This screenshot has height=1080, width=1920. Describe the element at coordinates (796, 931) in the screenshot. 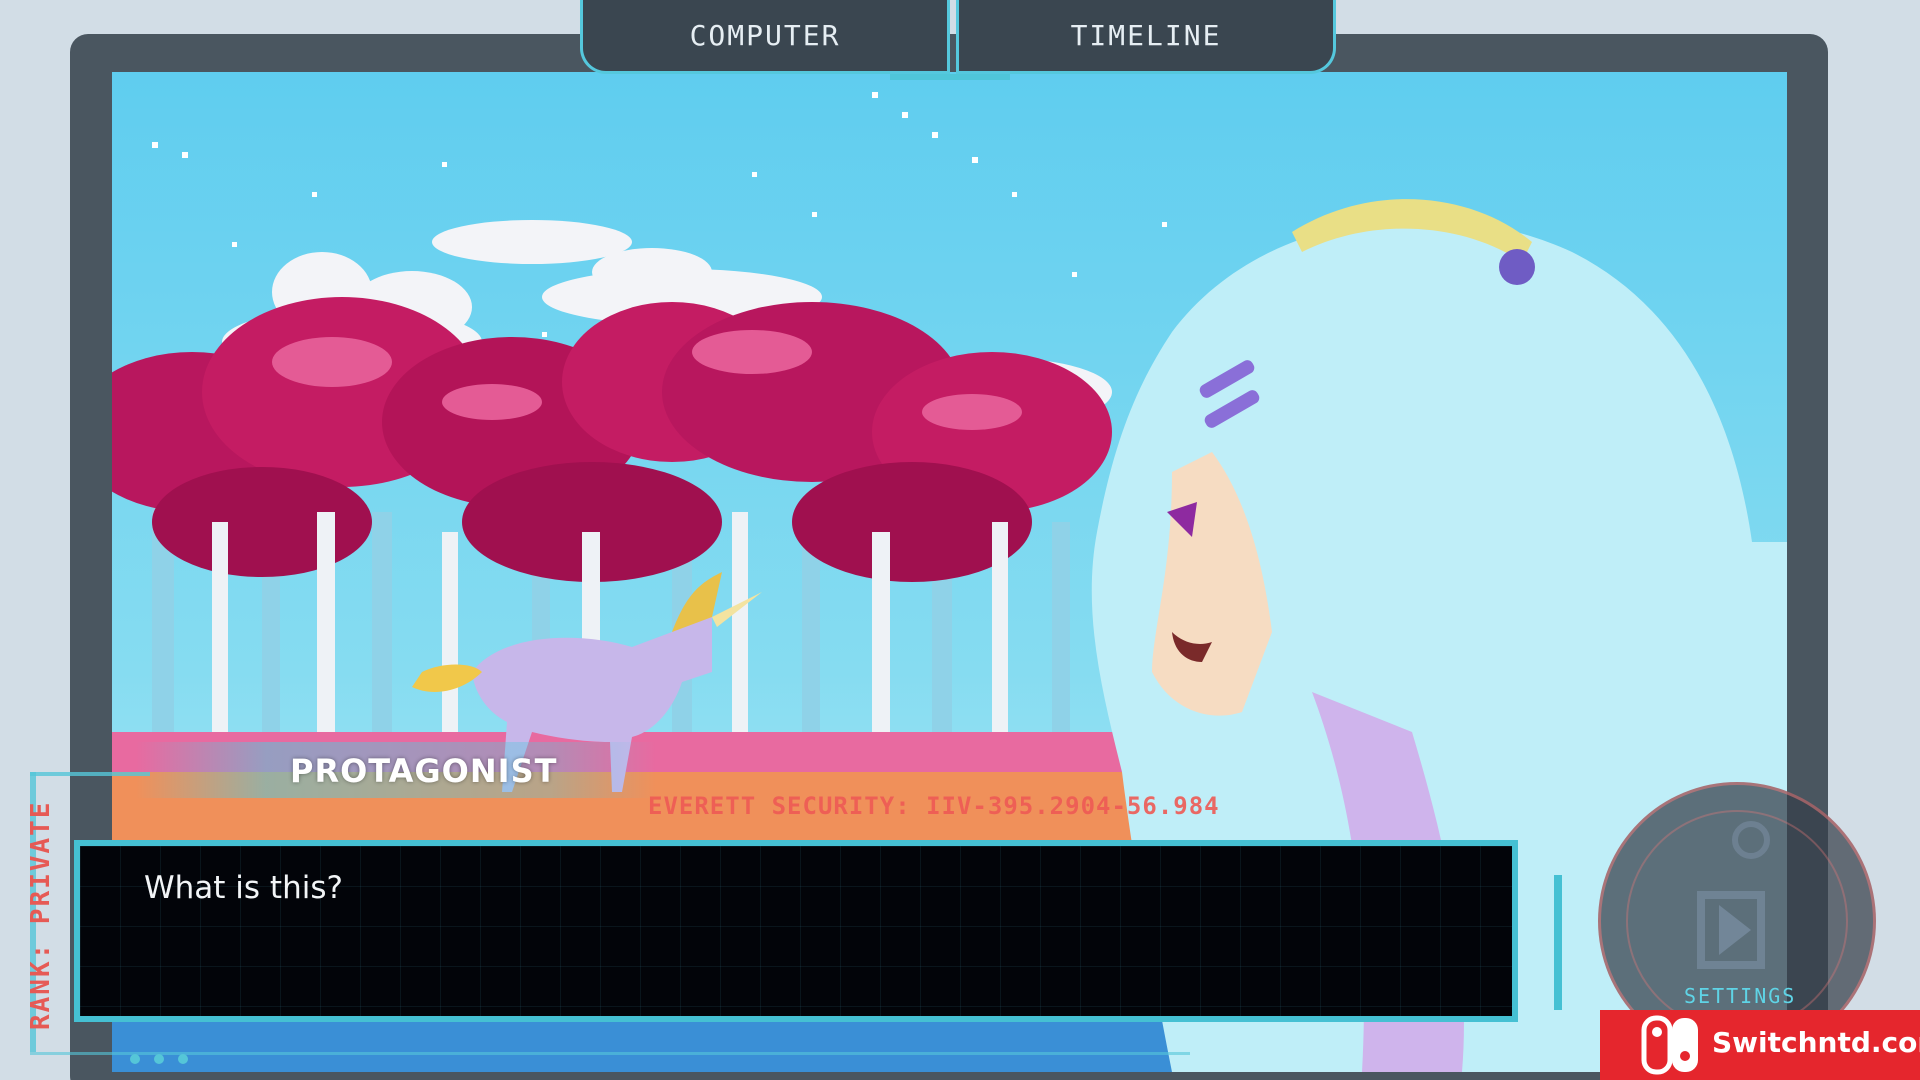

I see `dialogue-box` at that location.